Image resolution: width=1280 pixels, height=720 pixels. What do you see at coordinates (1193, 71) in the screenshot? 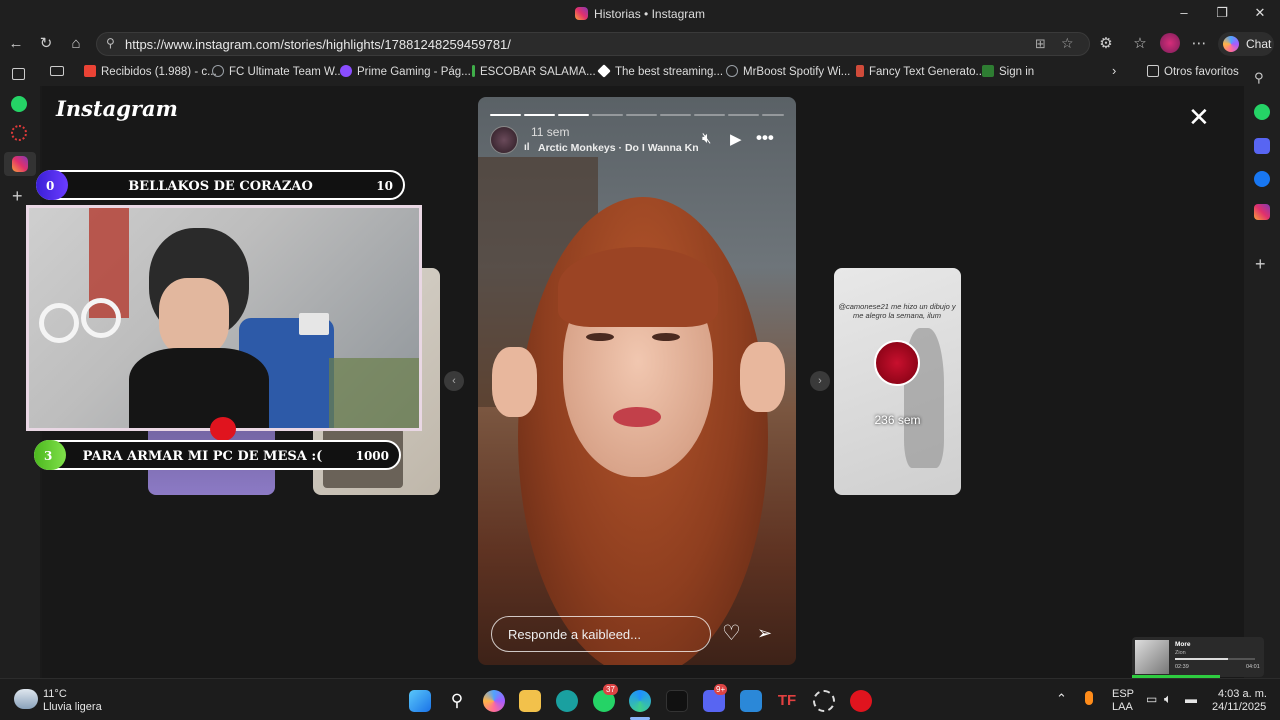
I see `other-favorites: Otros favoritos` at bounding box center [1193, 71].